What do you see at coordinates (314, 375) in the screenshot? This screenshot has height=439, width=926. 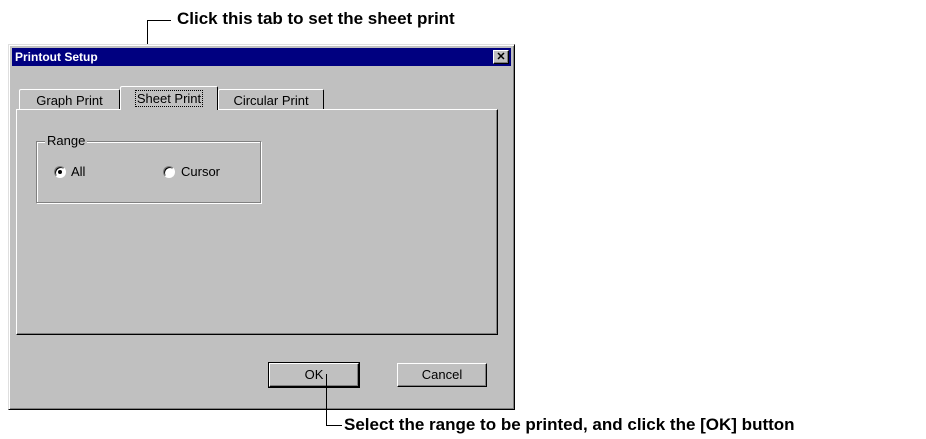 I see `ok-button: OK` at bounding box center [314, 375].